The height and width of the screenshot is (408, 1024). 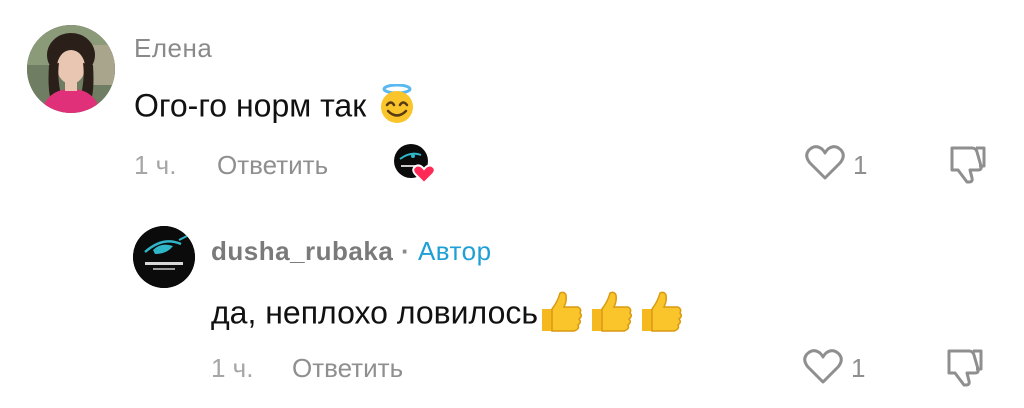 I want to click on comment-text: да, неплохо ловилось, so click(x=448, y=315).